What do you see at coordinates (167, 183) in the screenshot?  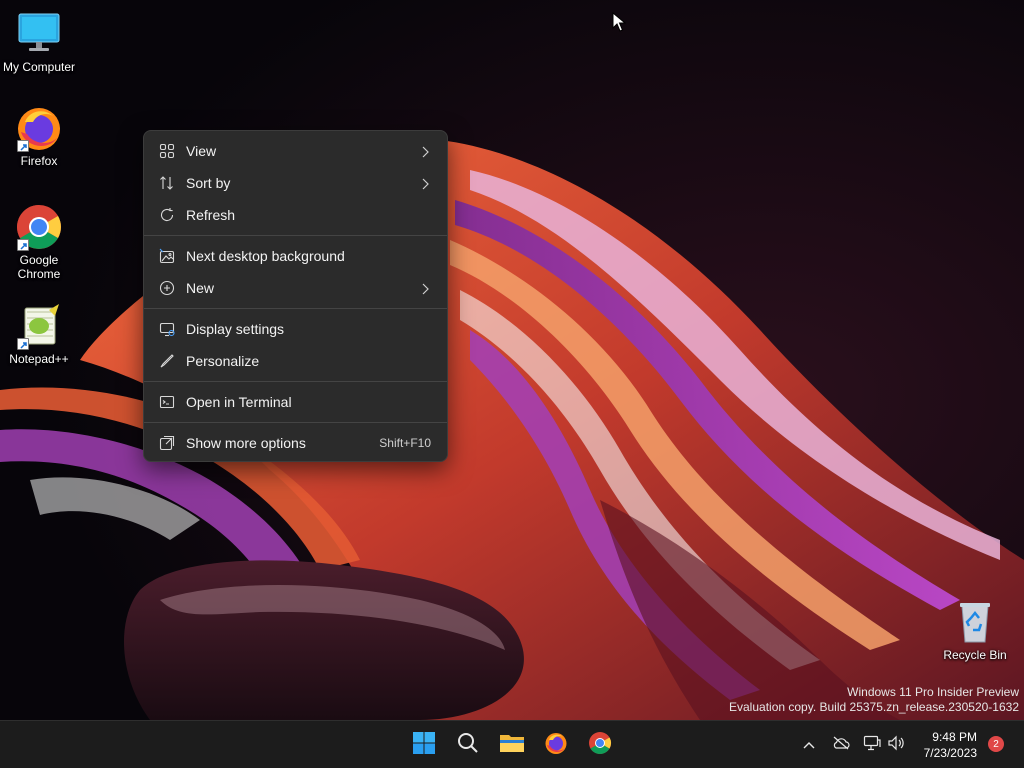 I see `sort-icon` at bounding box center [167, 183].